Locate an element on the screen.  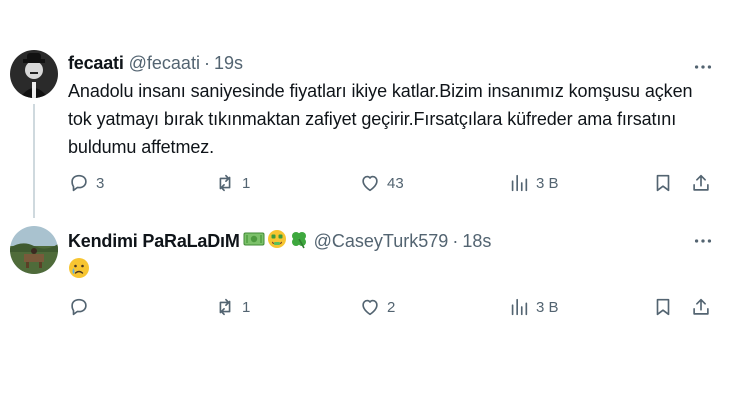
display-name: fecaati is located at coordinates (96, 63).